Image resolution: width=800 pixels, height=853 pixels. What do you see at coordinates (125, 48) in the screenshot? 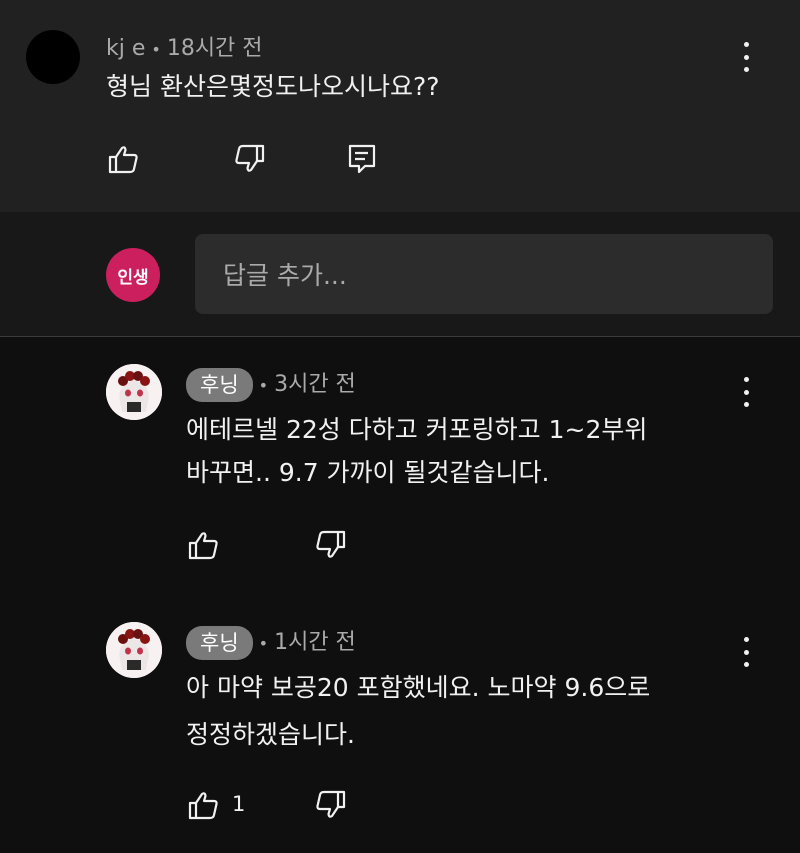
I see `comment-author: kj e` at bounding box center [125, 48].